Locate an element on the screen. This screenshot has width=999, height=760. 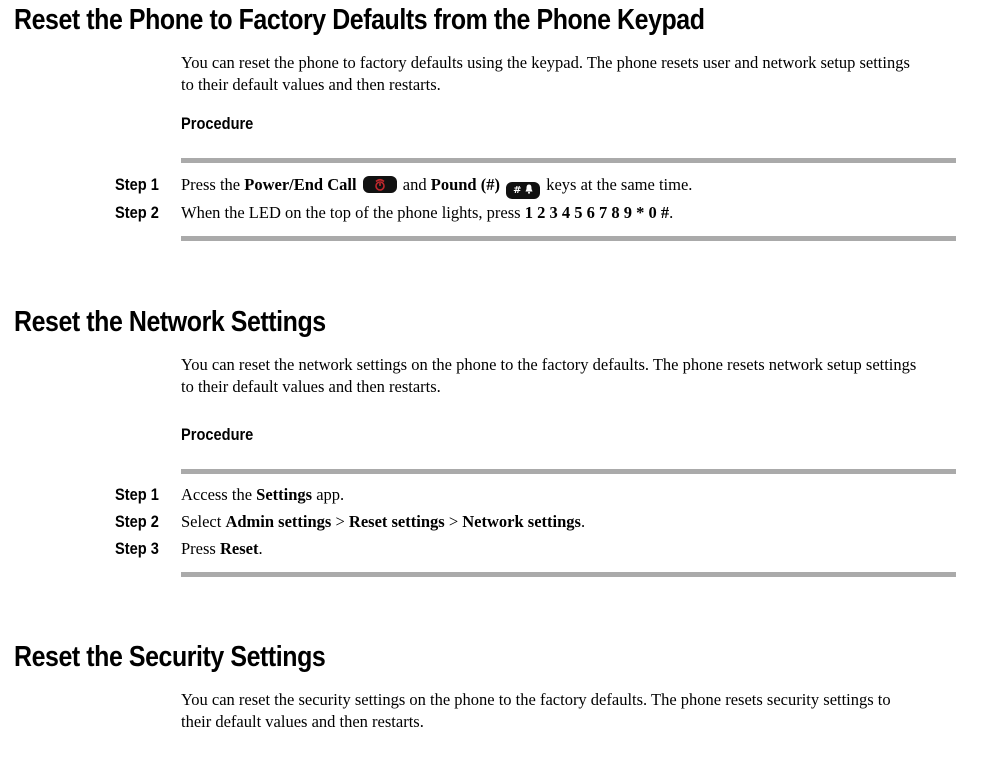
step-label: Step 3 is located at coordinates (137, 548).